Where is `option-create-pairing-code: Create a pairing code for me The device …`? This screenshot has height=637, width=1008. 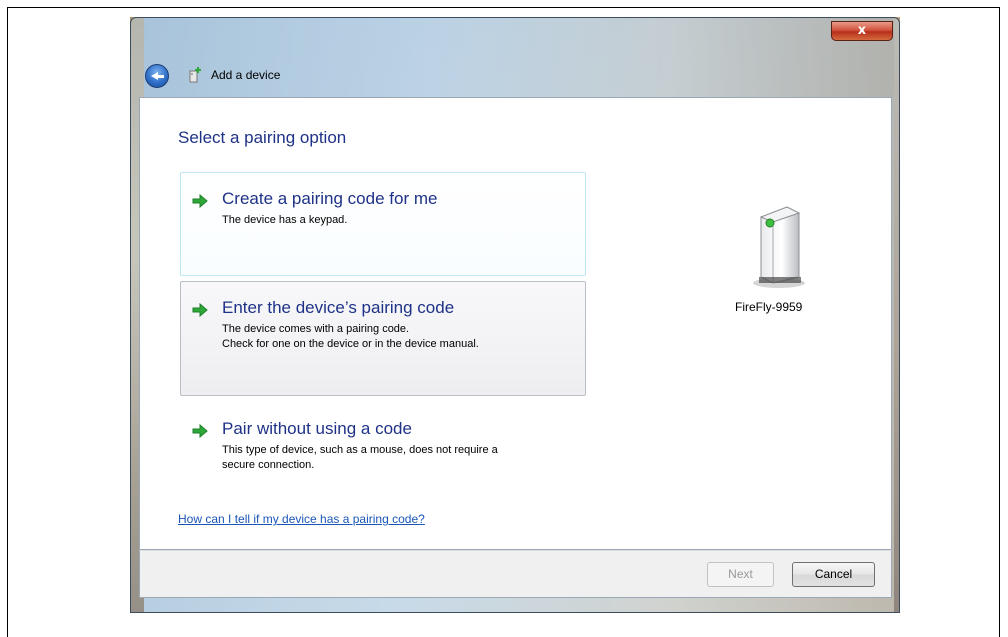 option-create-pairing-code: Create a pairing code for me The device … is located at coordinates (383, 224).